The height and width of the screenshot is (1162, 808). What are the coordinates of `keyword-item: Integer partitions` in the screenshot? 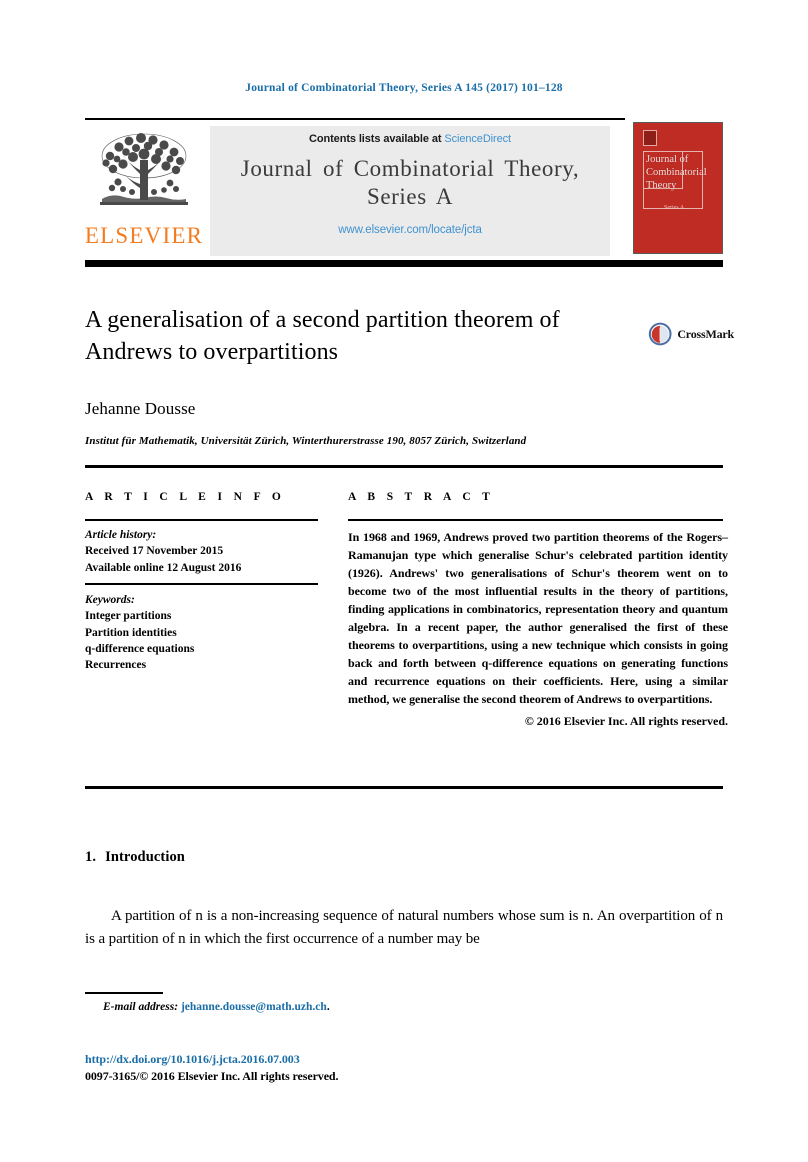 It's located at (128, 616).